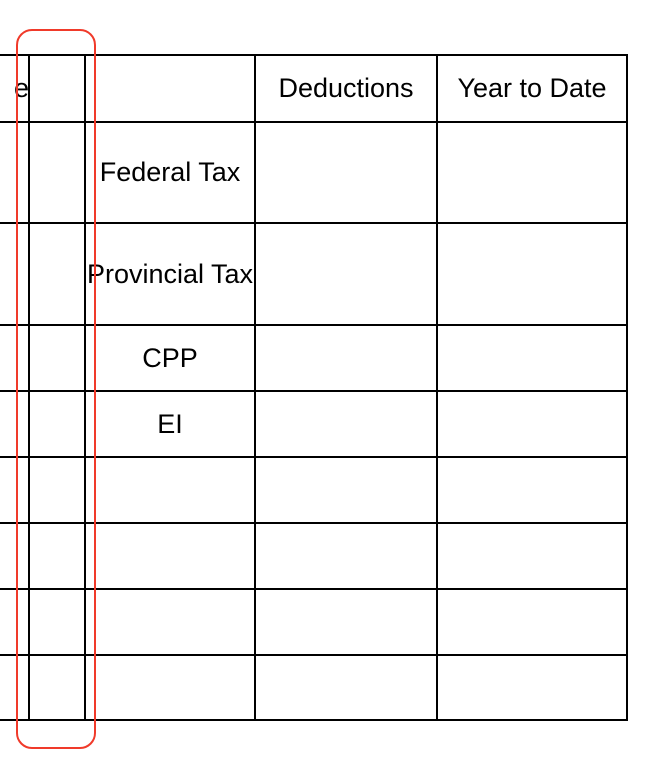 This screenshot has height=778, width=664. I want to click on header-cell, so click(170, 88).